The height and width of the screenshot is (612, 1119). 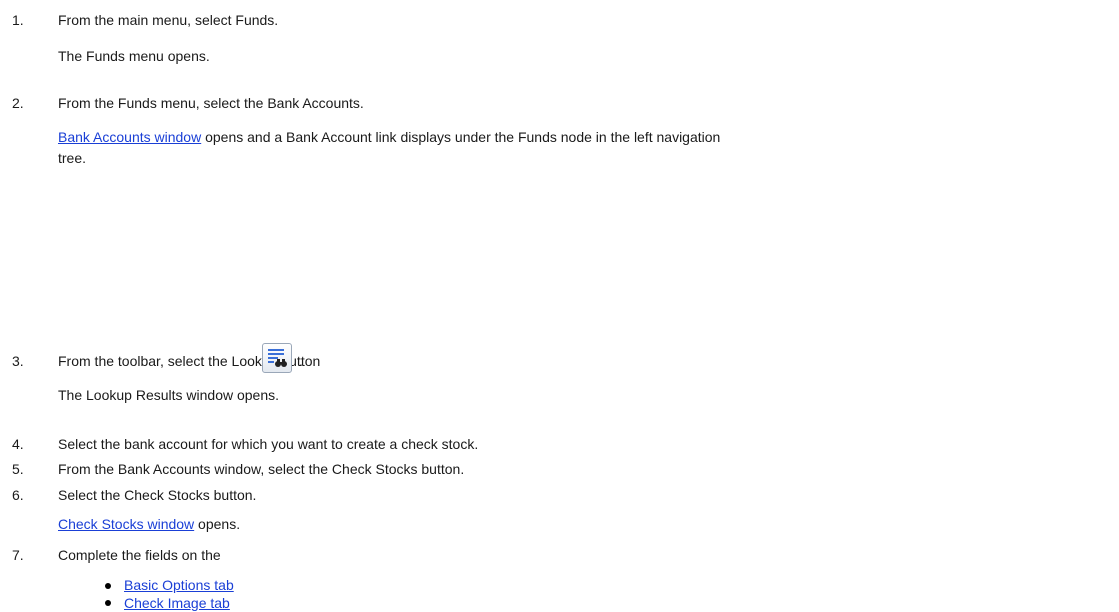 What do you see at coordinates (18, 555) in the screenshot?
I see `step-number: 7.` at bounding box center [18, 555].